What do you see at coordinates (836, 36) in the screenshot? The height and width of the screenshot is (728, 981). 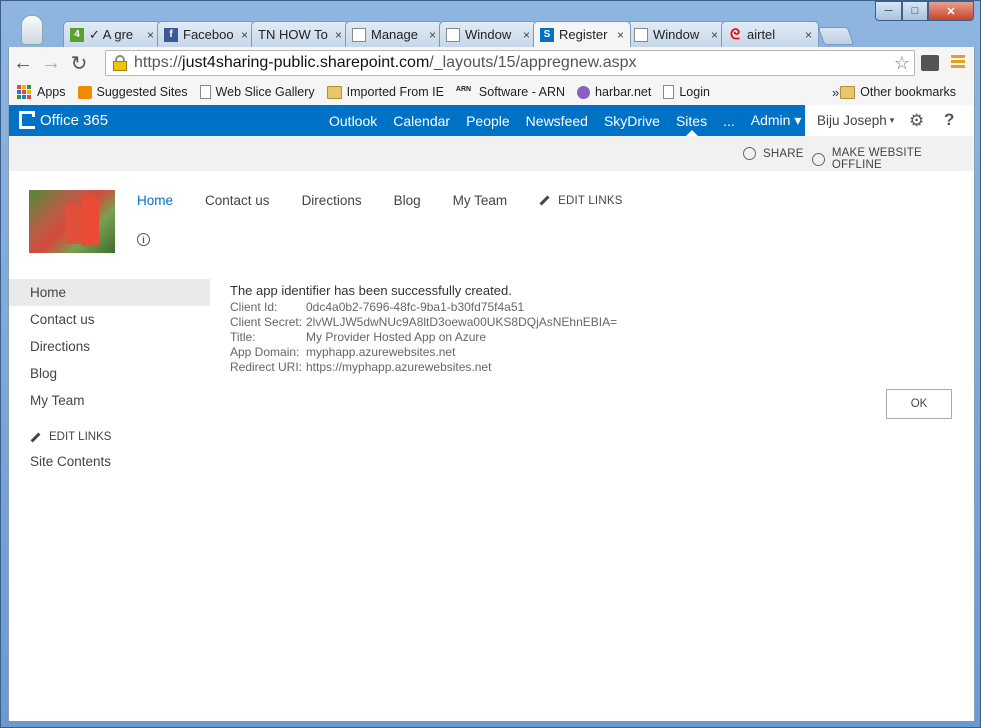 I see `new-tab-button` at bounding box center [836, 36].